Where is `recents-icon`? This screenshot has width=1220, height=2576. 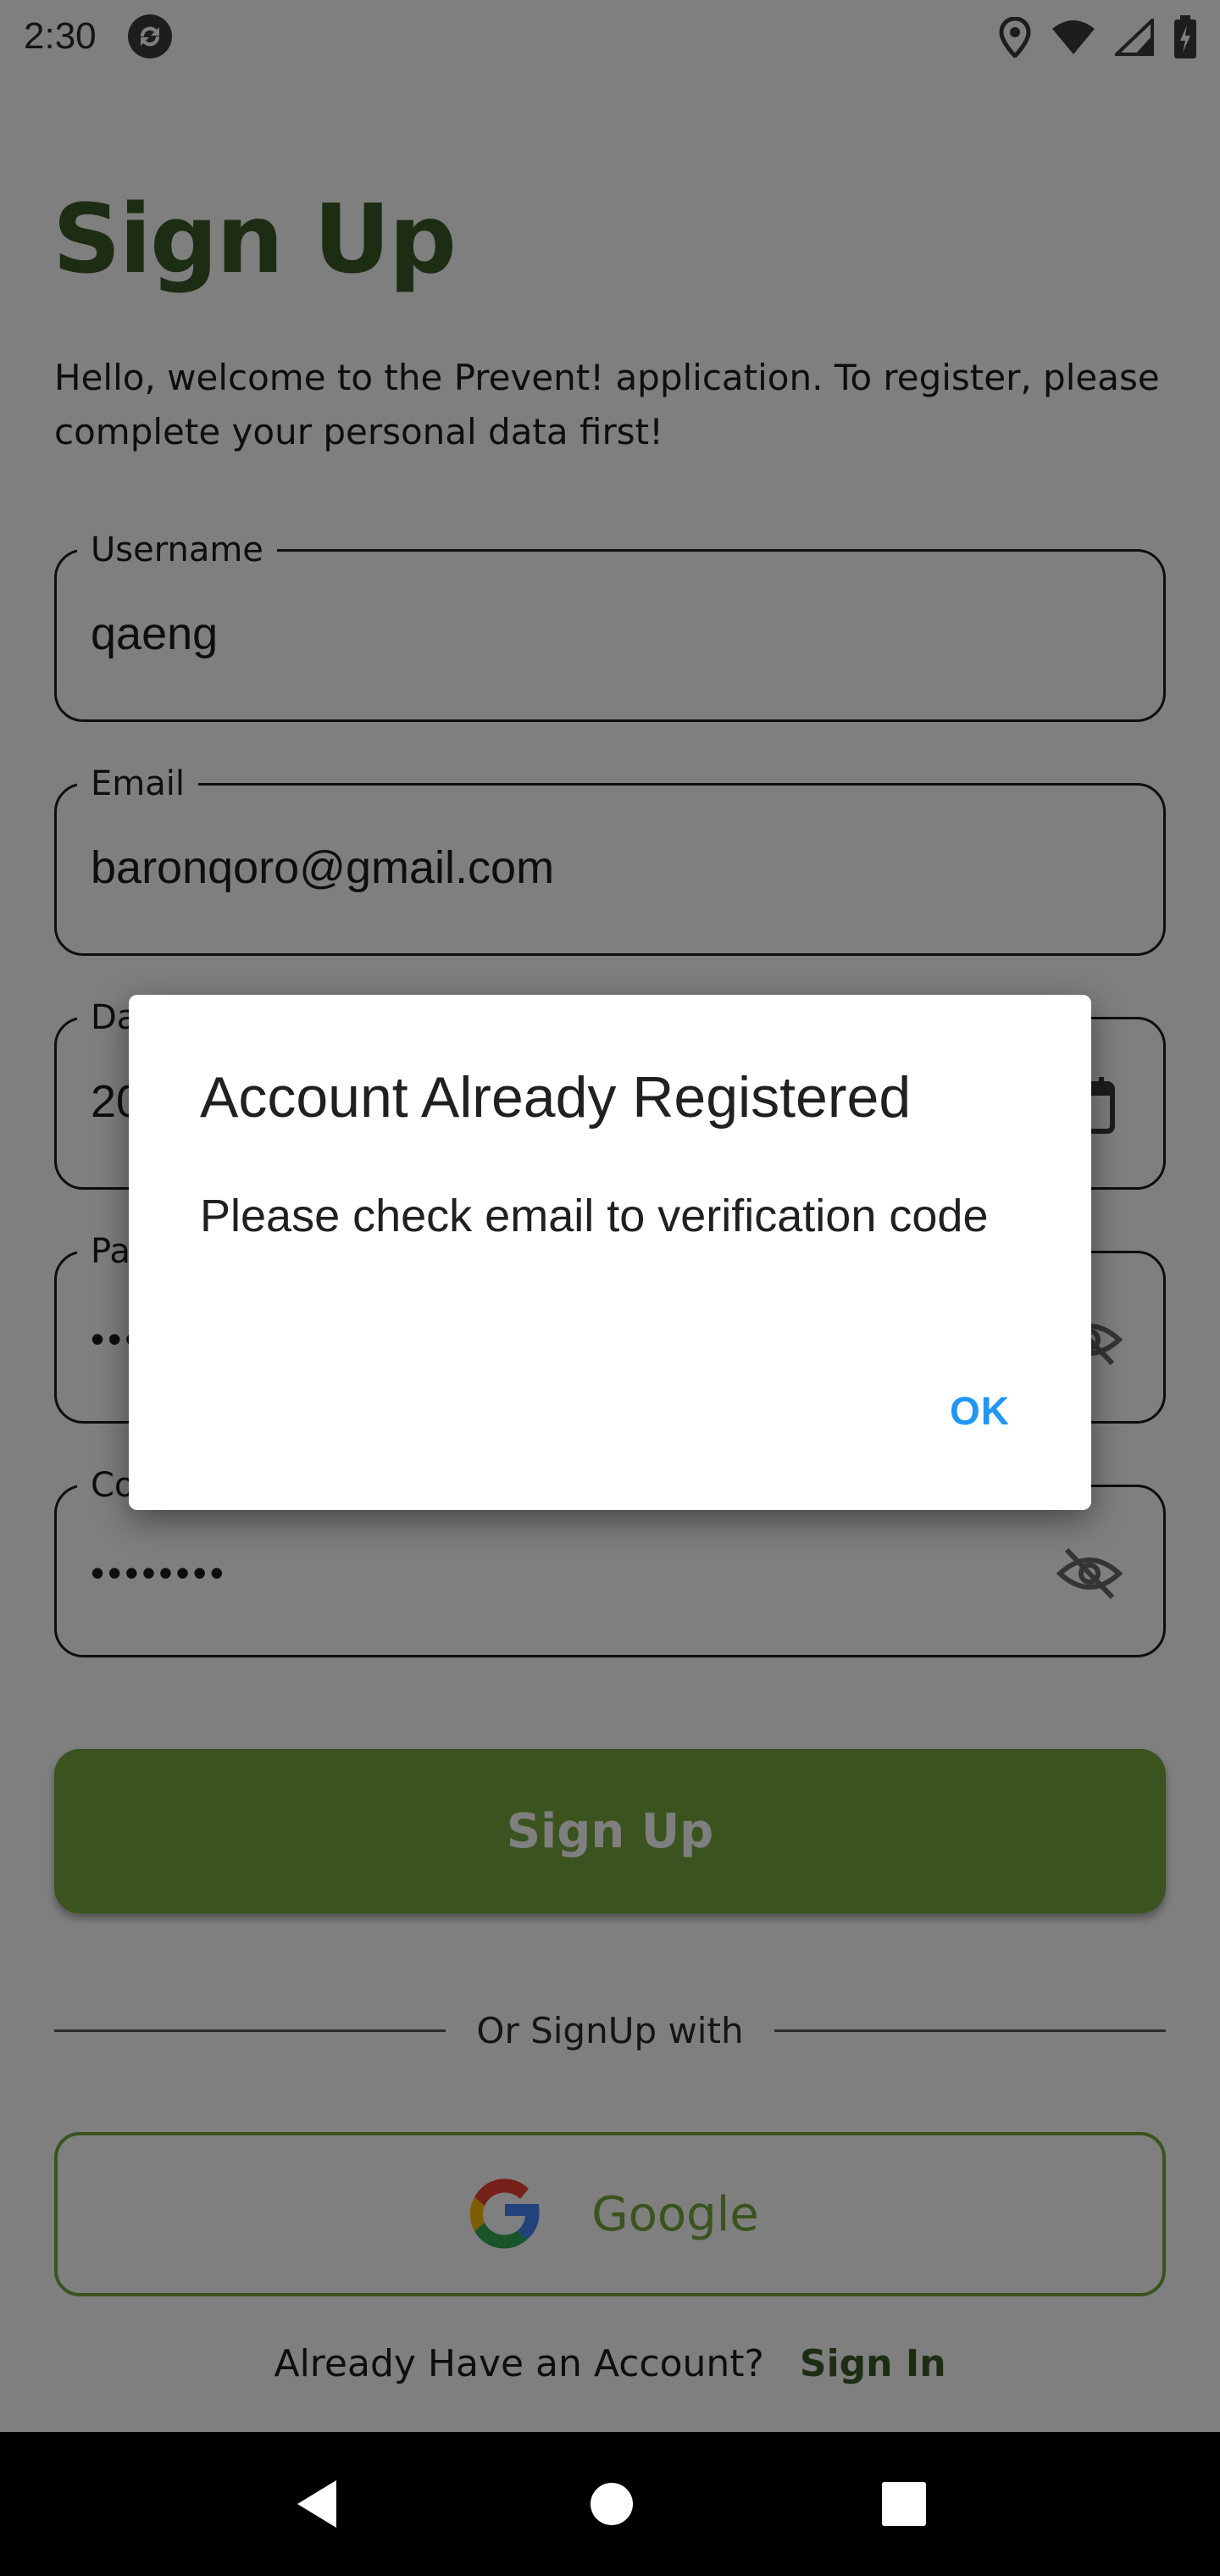 recents-icon is located at coordinates (904, 2504).